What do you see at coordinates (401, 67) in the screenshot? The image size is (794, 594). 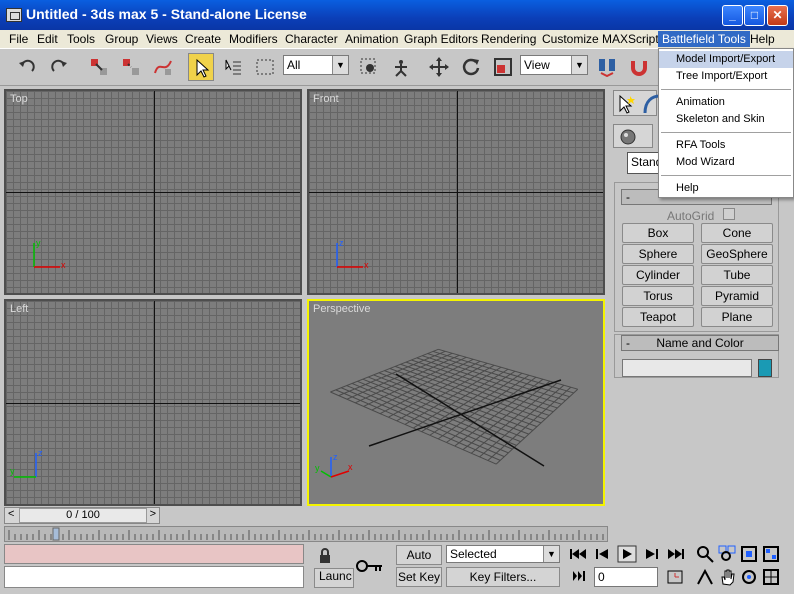 I see `select-and-manipulate-button` at bounding box center [401, 67].